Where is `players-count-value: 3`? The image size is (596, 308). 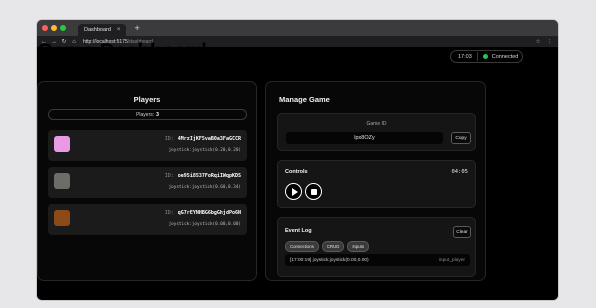
players-count-value: 3 is located at coordinates (157, 114).